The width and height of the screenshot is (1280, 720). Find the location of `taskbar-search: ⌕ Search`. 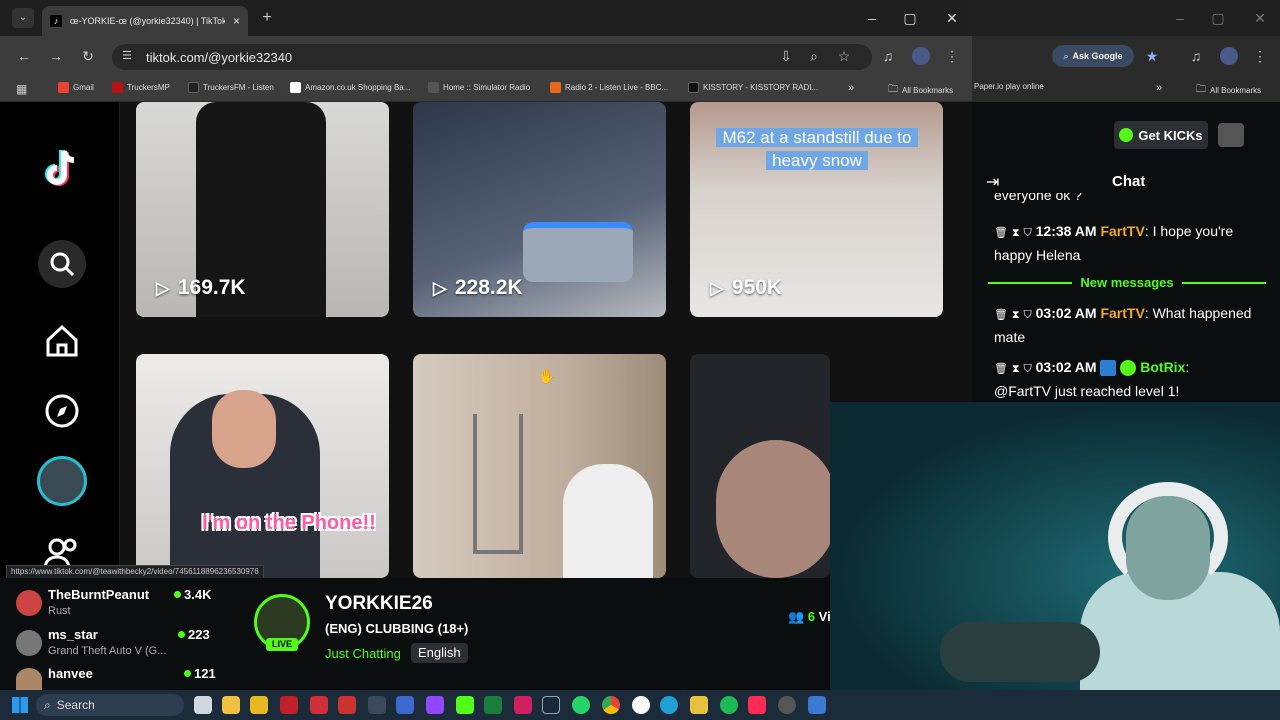

taskbar-search: ⌕ Search is located at coordinates (110, 705).